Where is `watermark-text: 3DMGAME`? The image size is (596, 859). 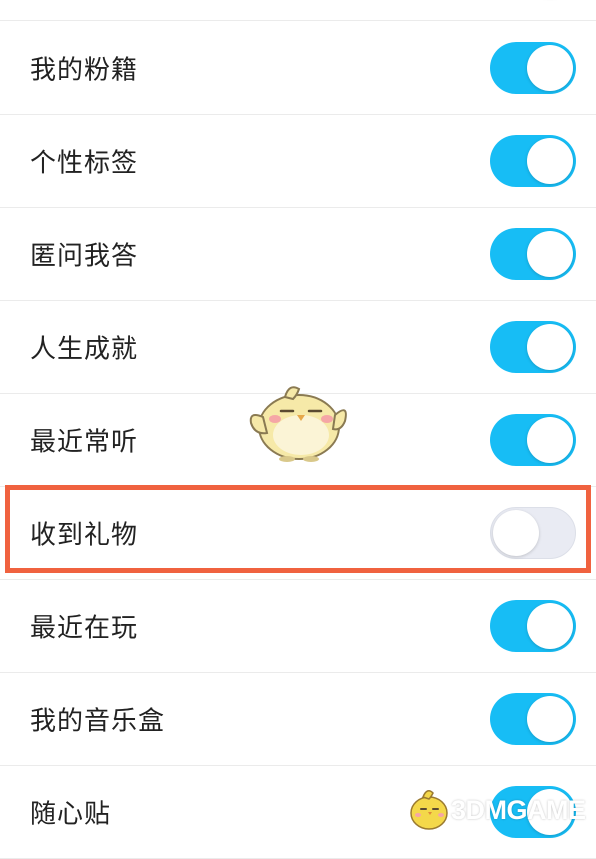 watermark-text: 3DMGAME is located at coordinates (518, 810).